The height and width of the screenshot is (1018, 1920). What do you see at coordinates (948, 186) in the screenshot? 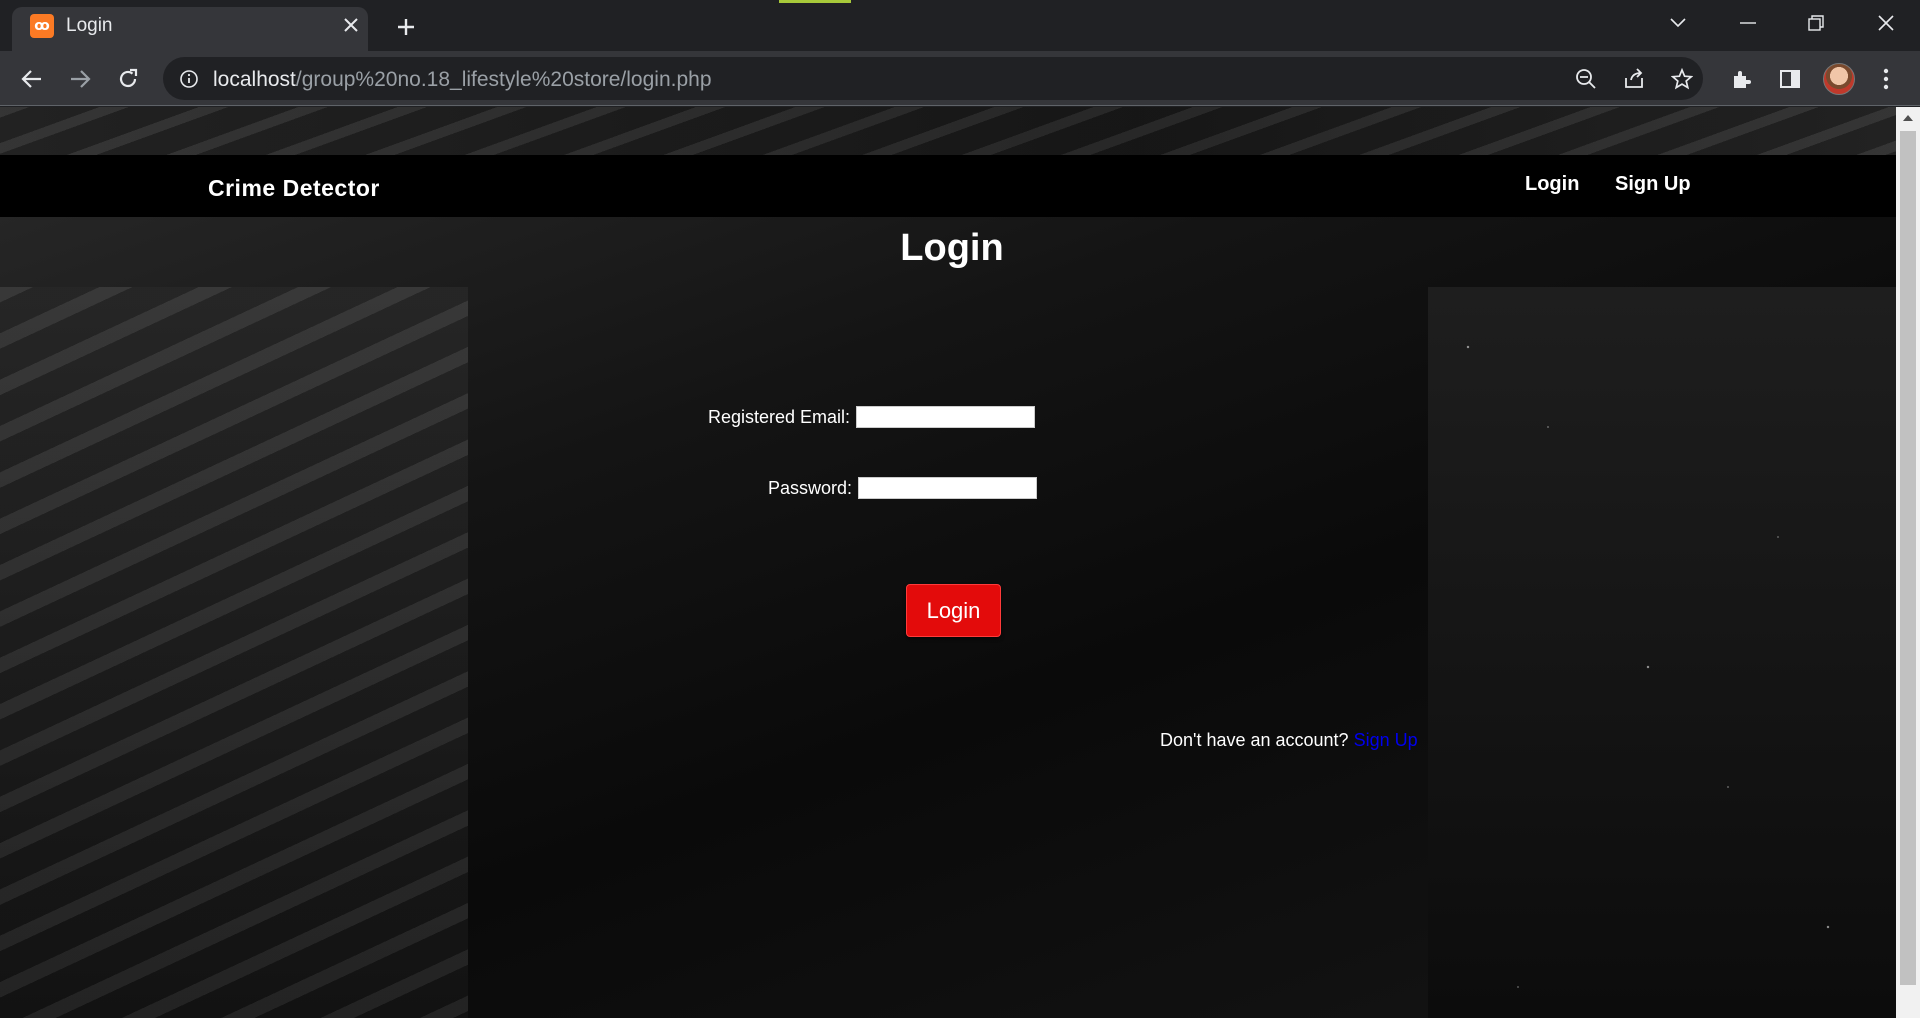
I see `site-navbar: Crime Detector Login Sign Up` at bounding box center [948, 186].